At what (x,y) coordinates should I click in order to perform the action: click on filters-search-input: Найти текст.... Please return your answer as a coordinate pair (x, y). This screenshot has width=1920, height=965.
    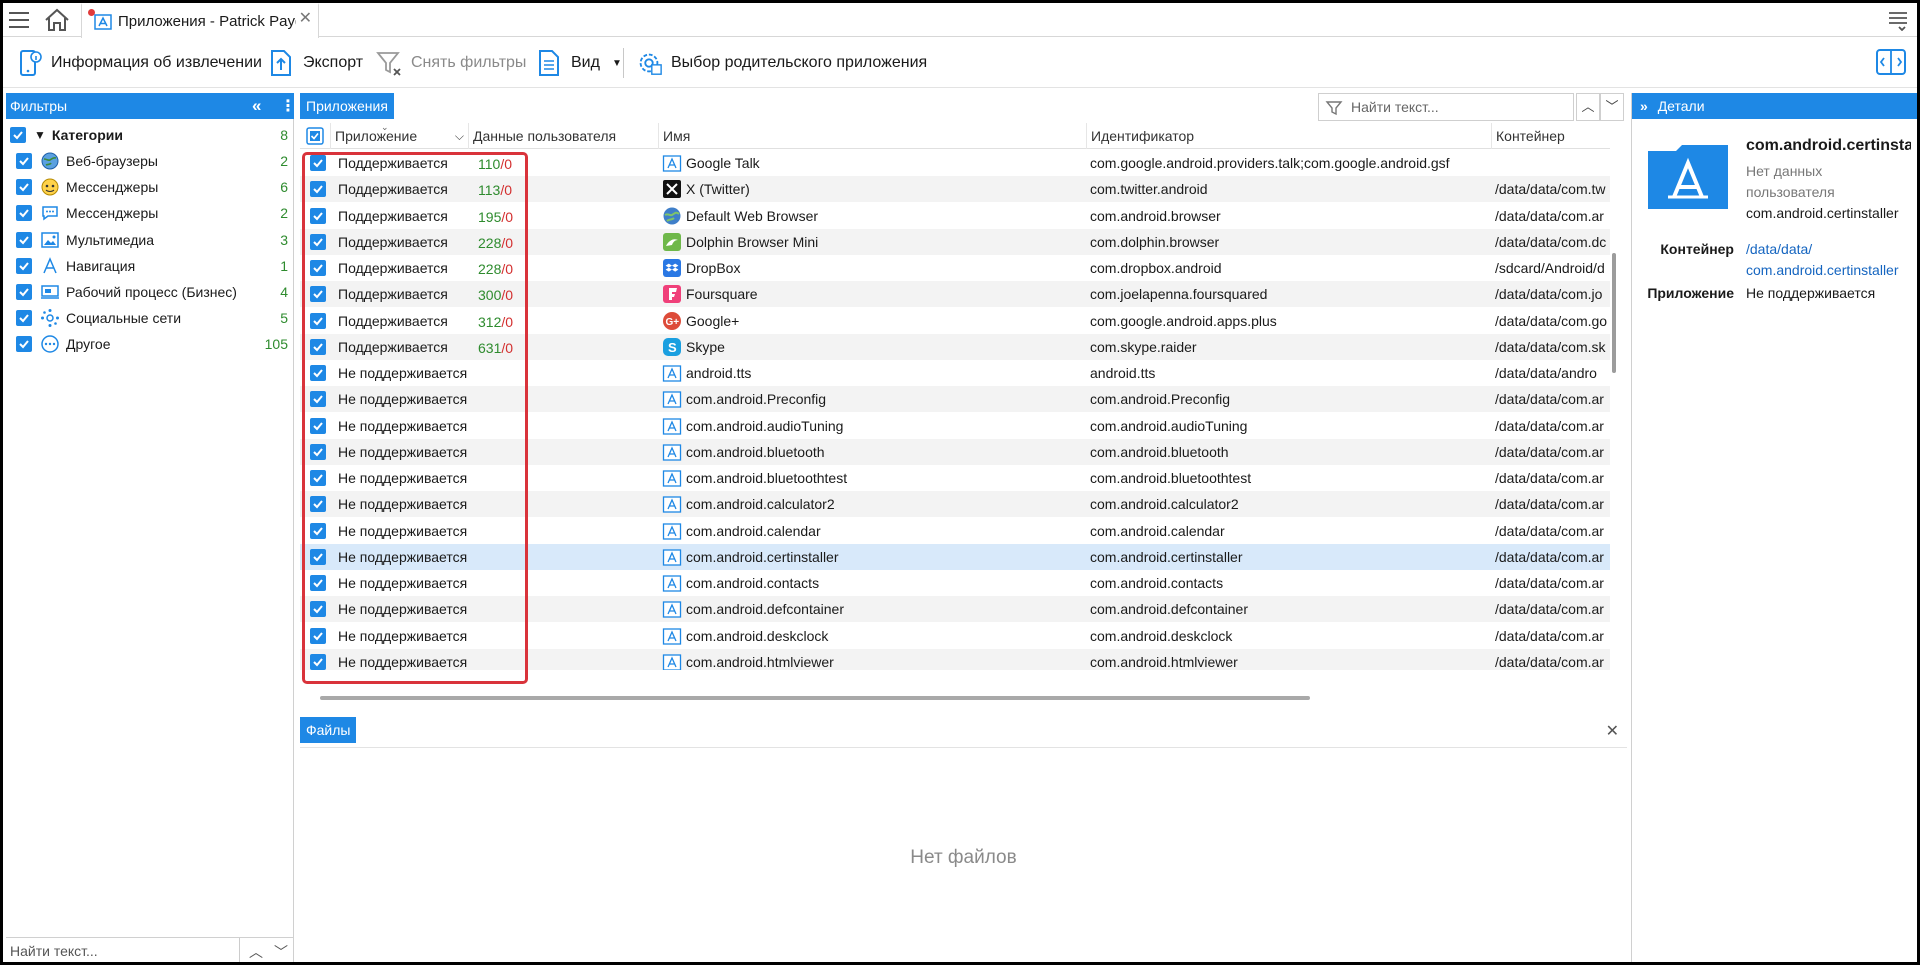
    Looking at the image, I should click on (54, 951).